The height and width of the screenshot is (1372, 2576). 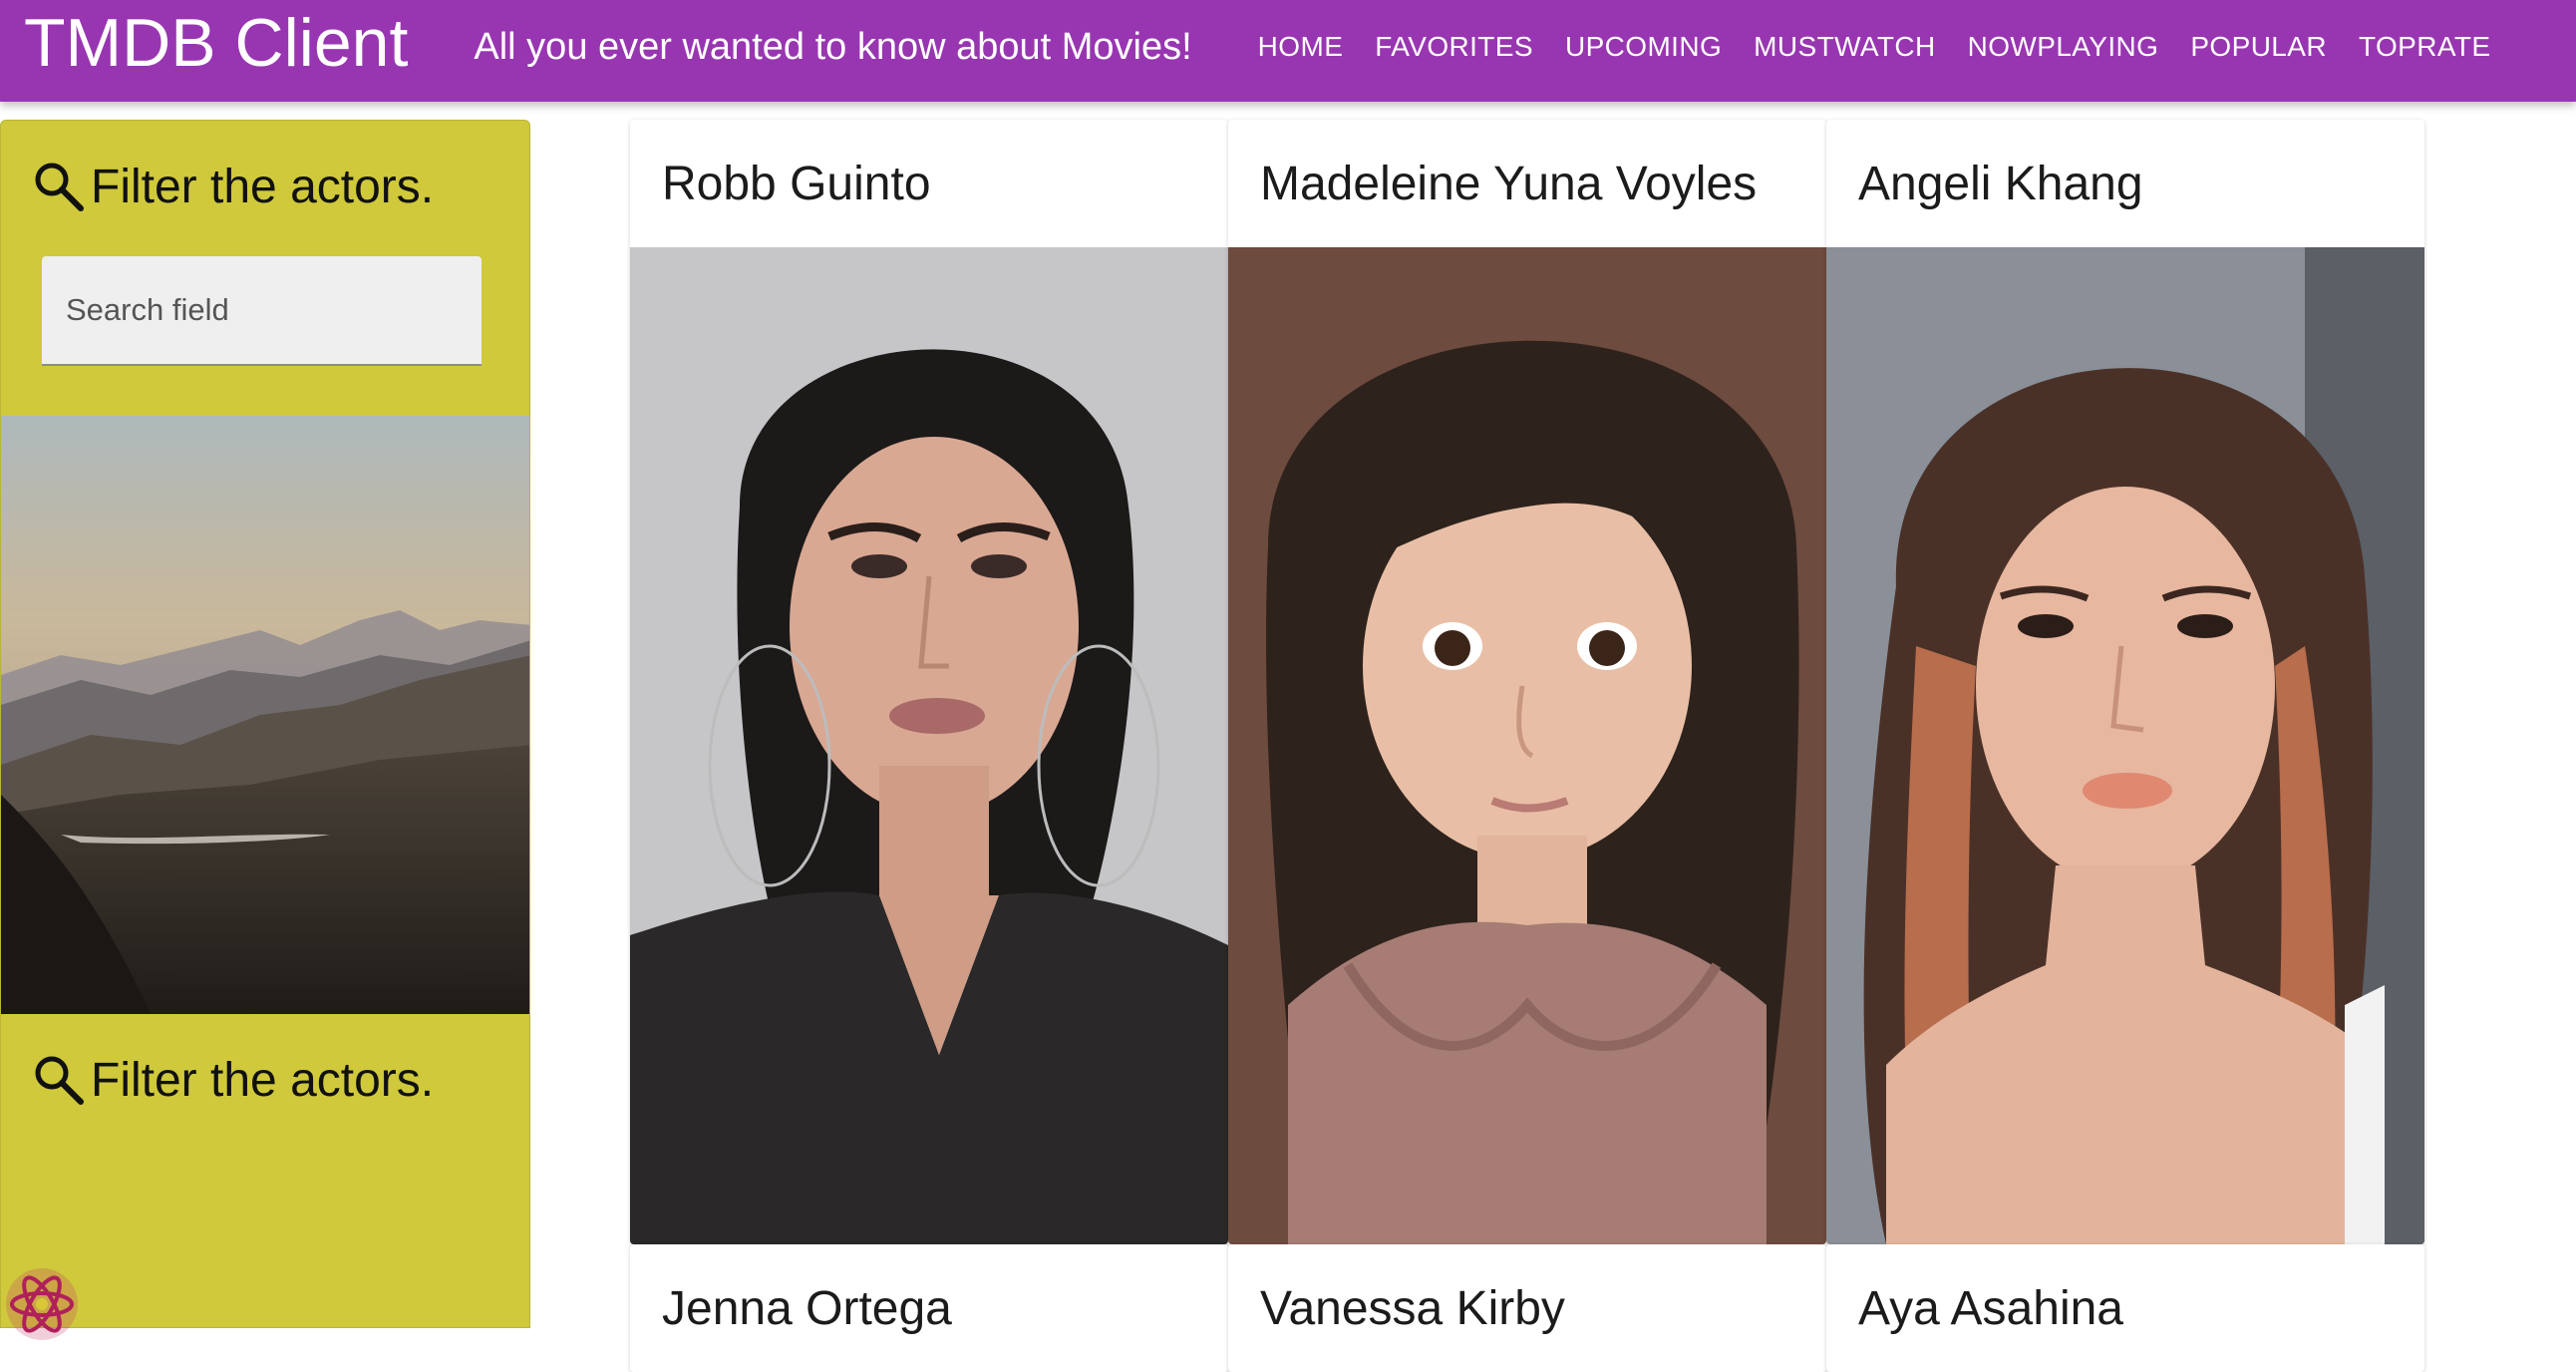 I want to click on filter-header-2: Filter the actors., so click(x=232, y=1080).